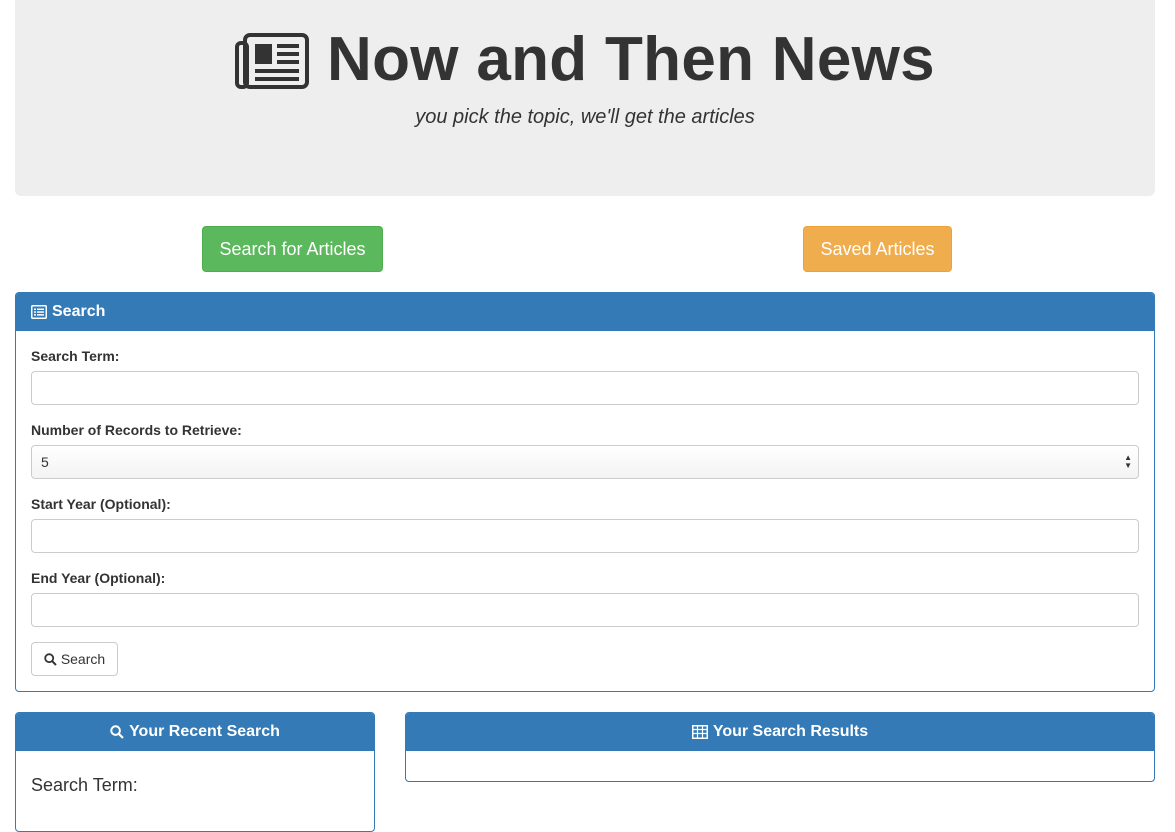 The width and height of the screenshot is (1175, 832). Describe the element at coordinates (585, 388) in the screenshot. I see `search-term-input` at that location.